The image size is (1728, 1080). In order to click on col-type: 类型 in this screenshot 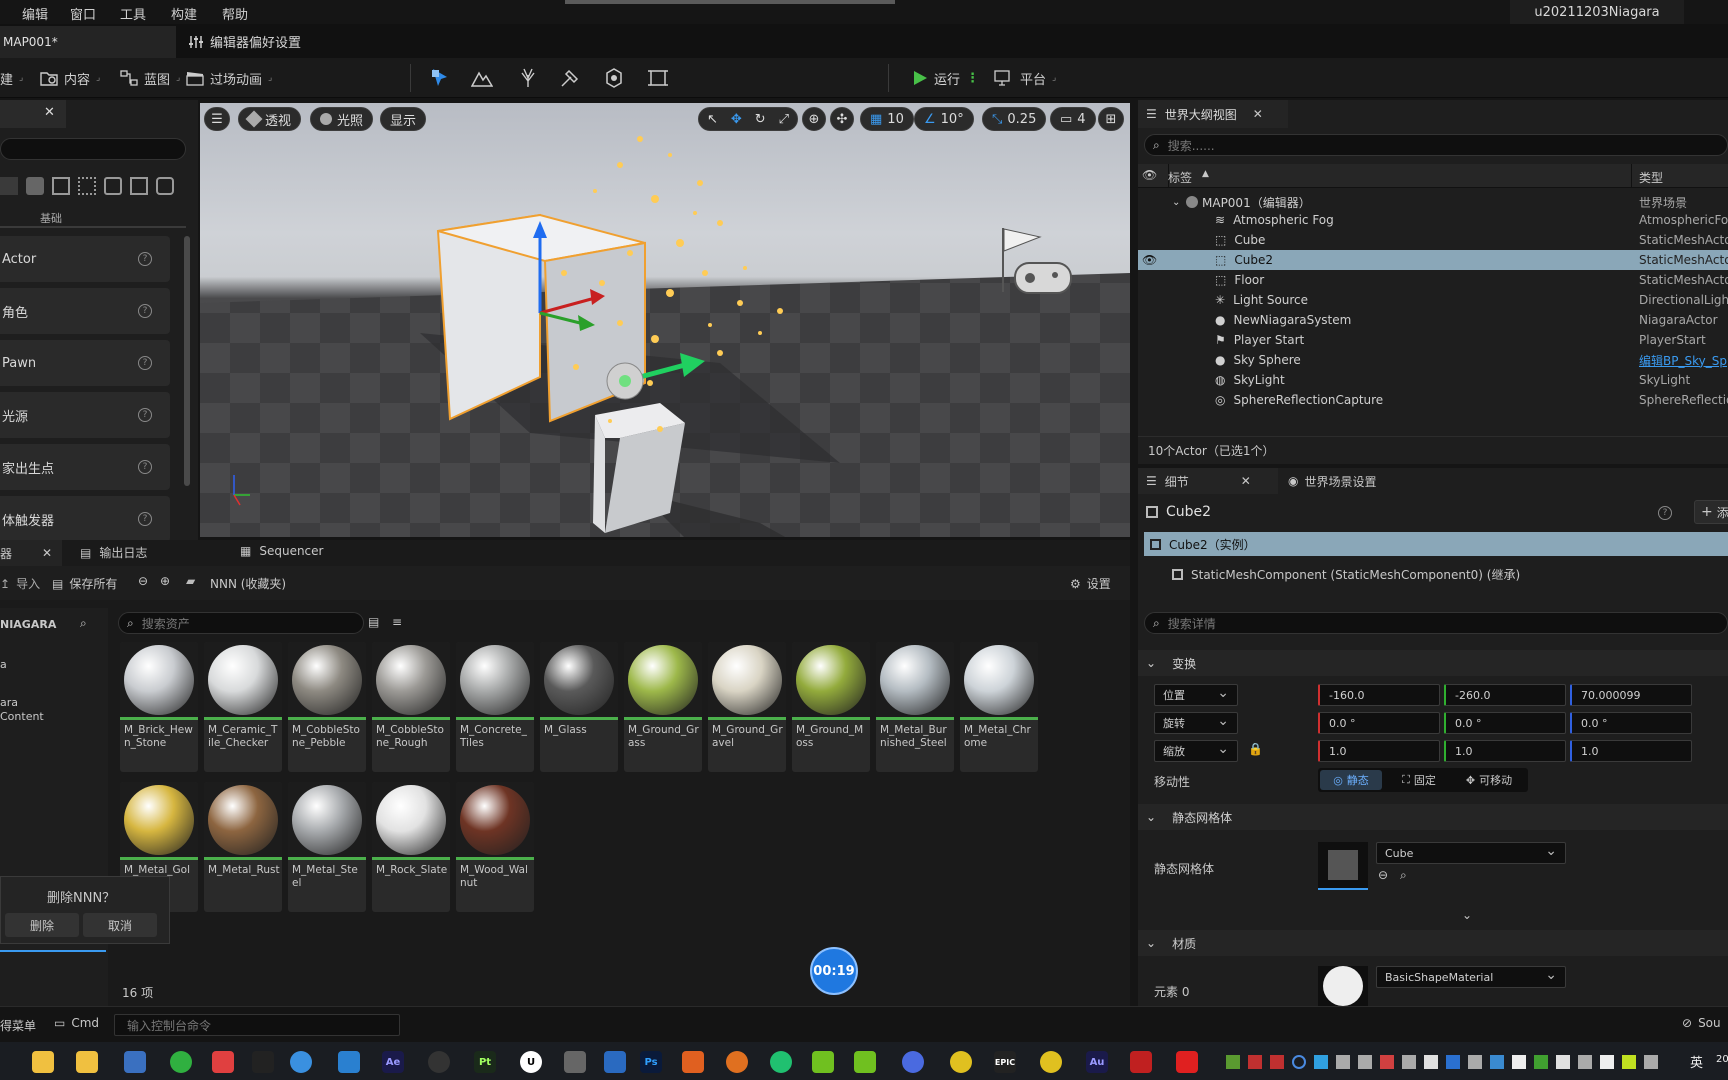, I will do `click(1651, 177)`.